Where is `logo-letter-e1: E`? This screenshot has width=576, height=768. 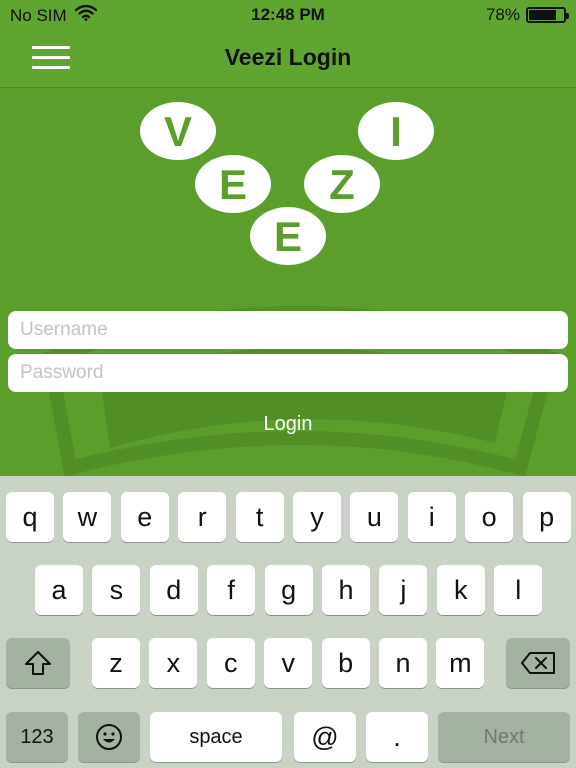 logo-letter-e1: E is located at coordinates (233, 184).